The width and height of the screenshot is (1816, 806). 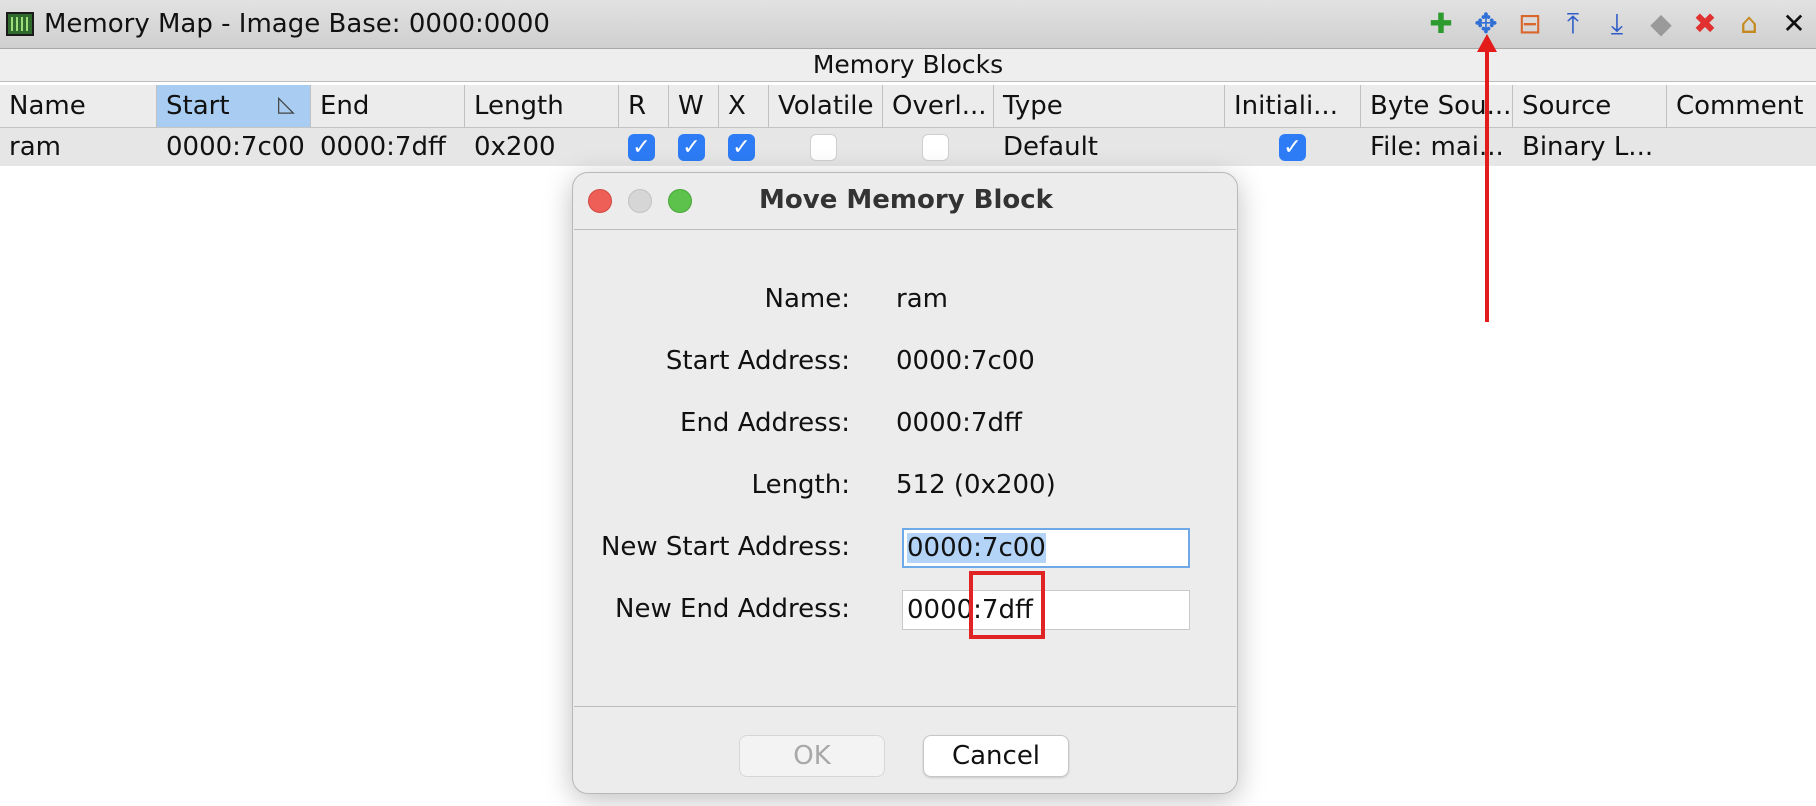 I want to click on annotation-highlight-box, so click(x=1007, y=605).